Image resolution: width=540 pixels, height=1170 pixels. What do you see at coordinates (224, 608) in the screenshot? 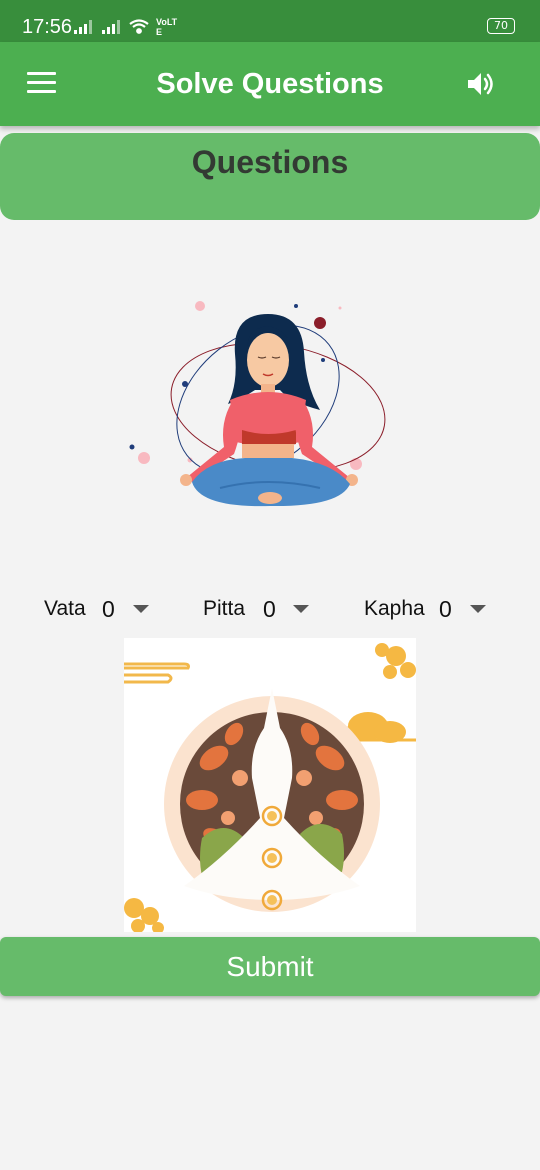
I see `dosha-label-pitta: Pitta` at bounding box center [224, 608].